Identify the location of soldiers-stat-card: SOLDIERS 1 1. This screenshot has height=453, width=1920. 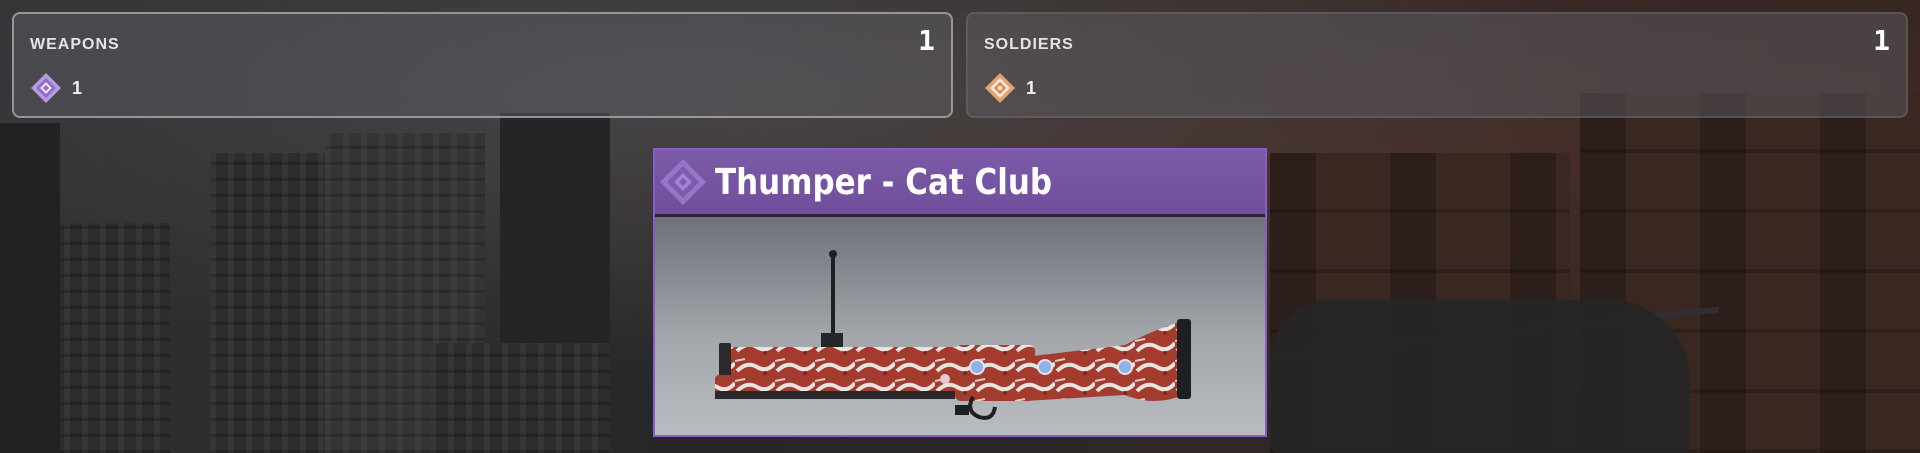
(1437, 65).